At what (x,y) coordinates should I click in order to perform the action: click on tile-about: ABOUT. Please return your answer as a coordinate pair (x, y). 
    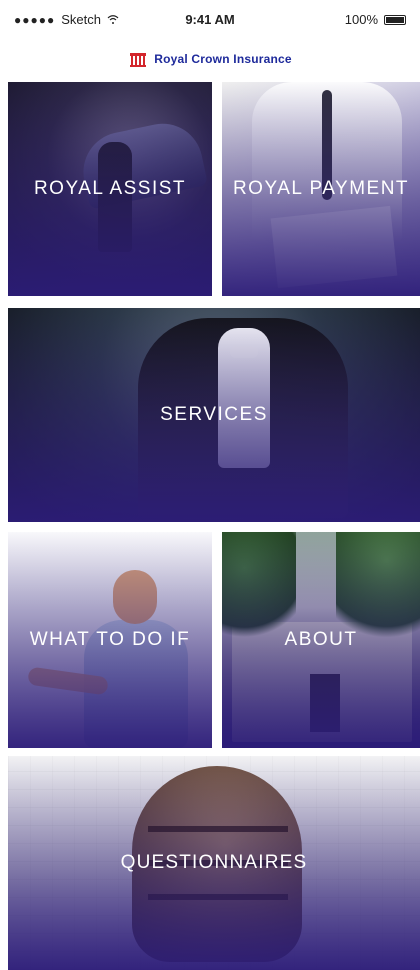
    Looking at the image, I should click on (321, 640).